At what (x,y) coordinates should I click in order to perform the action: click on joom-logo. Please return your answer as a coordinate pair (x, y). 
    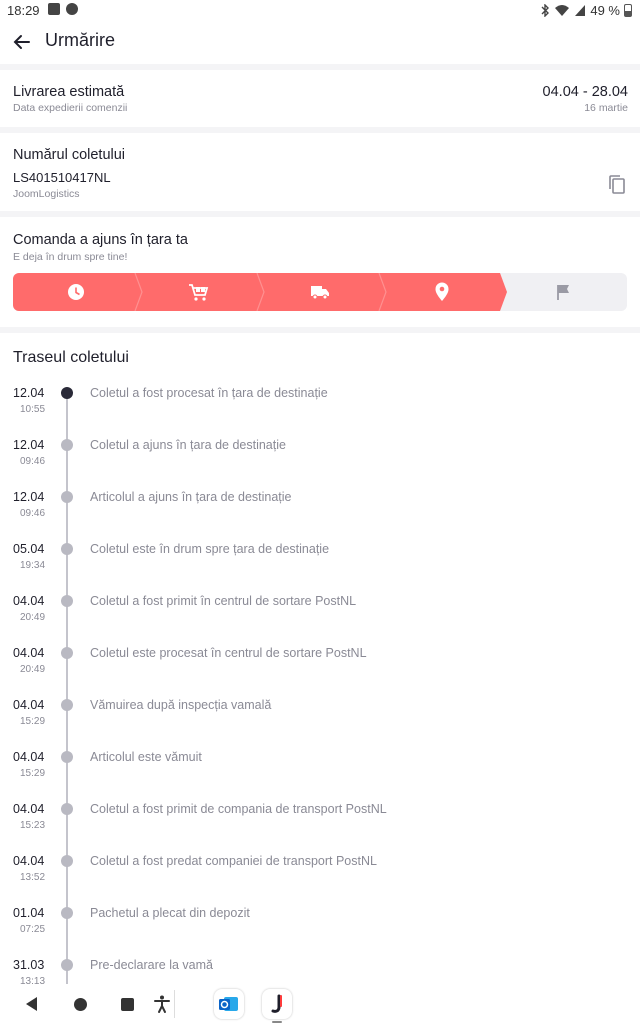
    Looking at the image, I should click on (276, 1003).